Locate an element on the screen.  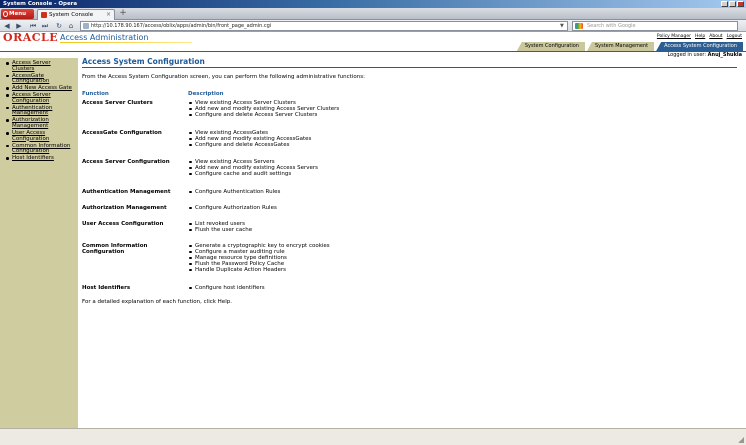
policy-manager-link: Policy Manager is located at coordinates (674, 36).